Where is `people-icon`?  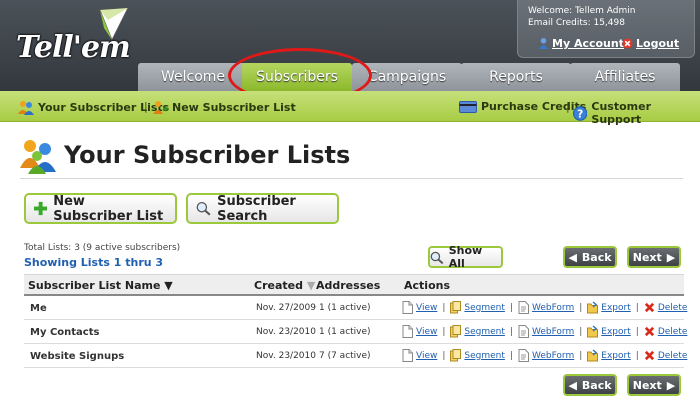 people-icon is located at coordinates (26, 108).